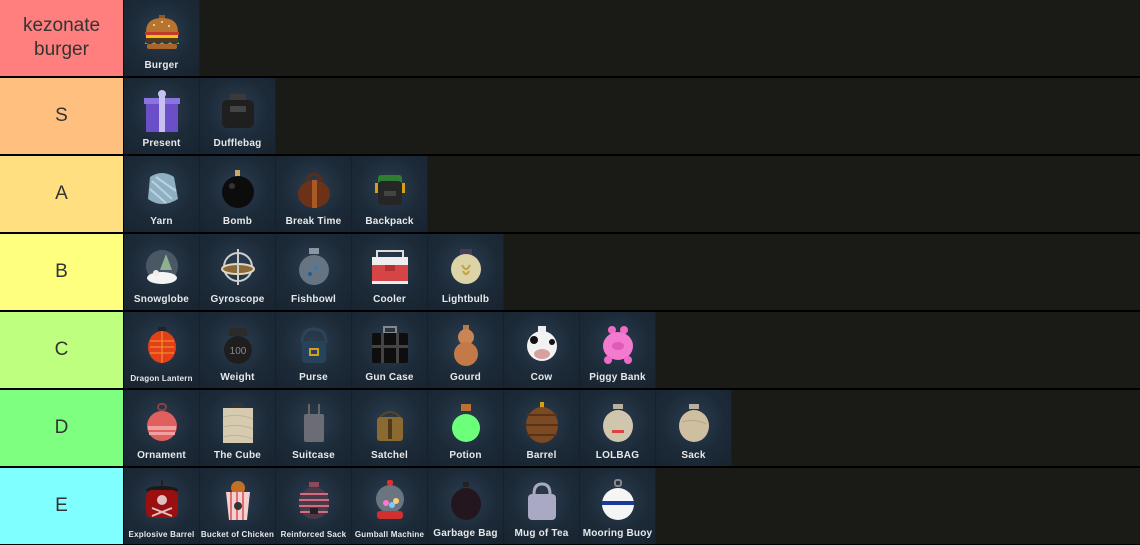  I want to click on tier-item: LOLBAG, so click(618, 428).